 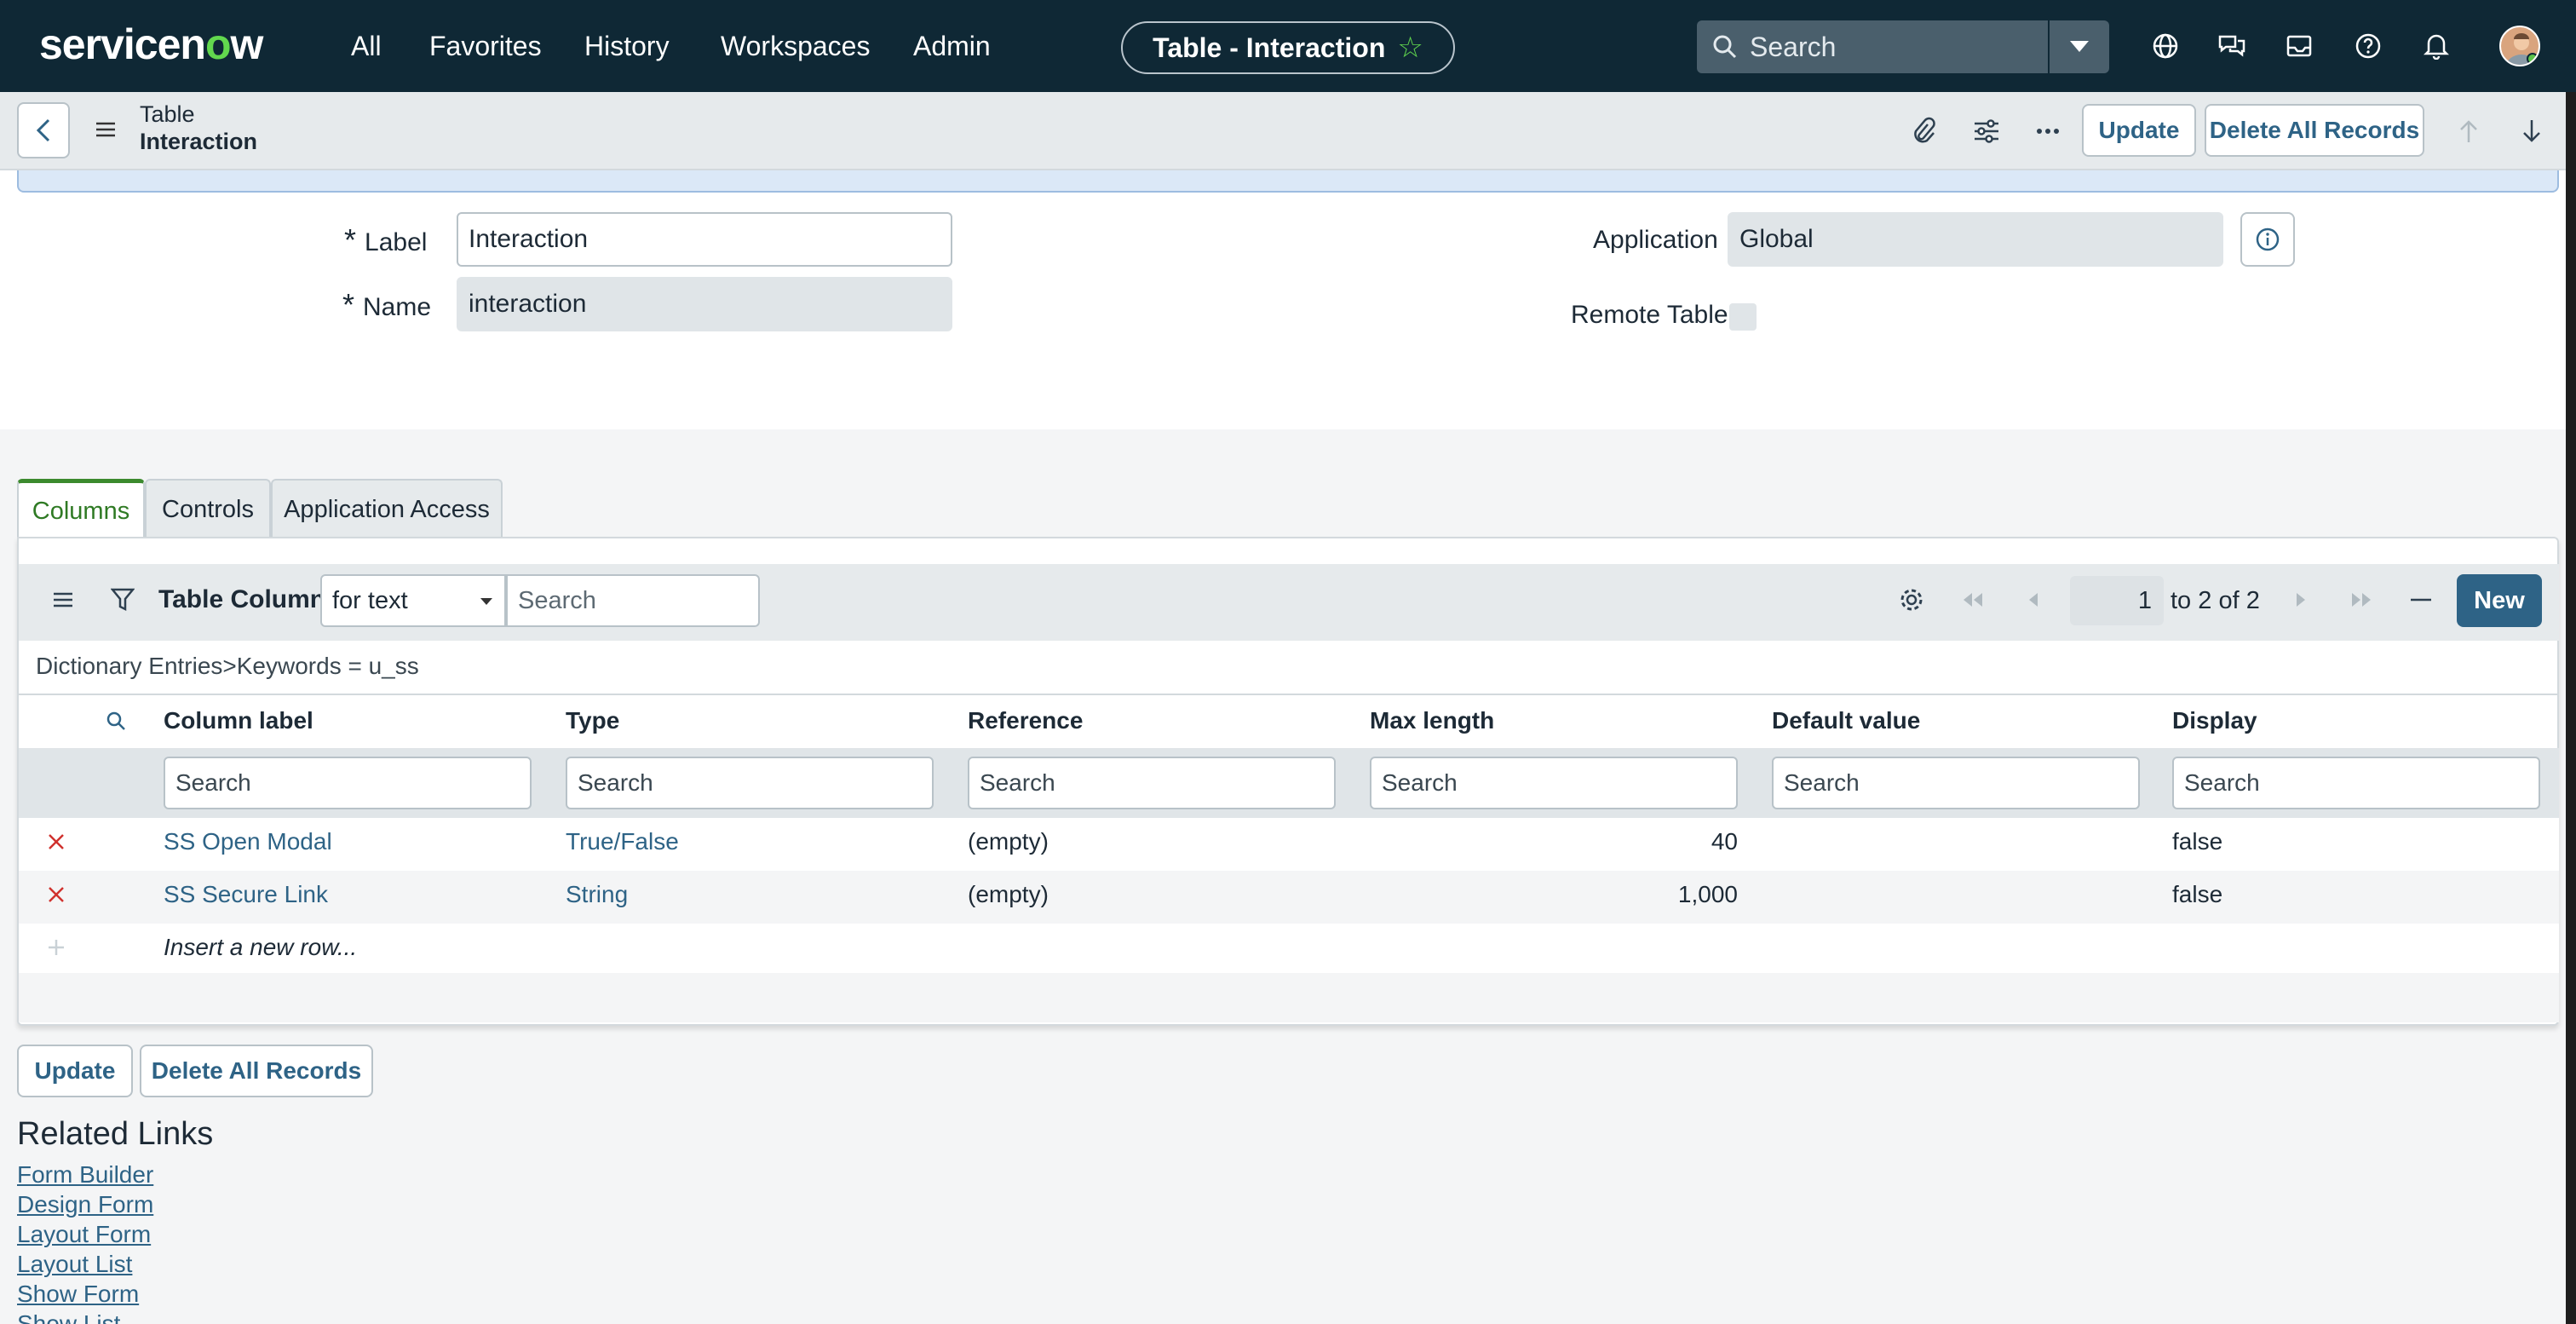 What do you see at coordinates (2205, 601) in the screenshot?
I see `pagination-end: 2` at bounding box center [2205, 601].